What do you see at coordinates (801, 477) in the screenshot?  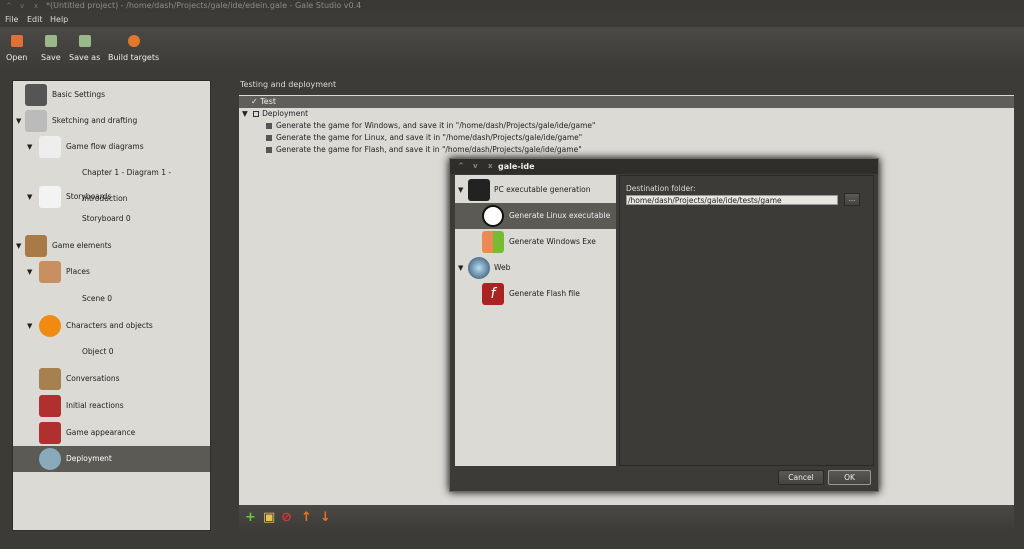 I see `cancel-button: Cancel` at bounding box center [801, 477].